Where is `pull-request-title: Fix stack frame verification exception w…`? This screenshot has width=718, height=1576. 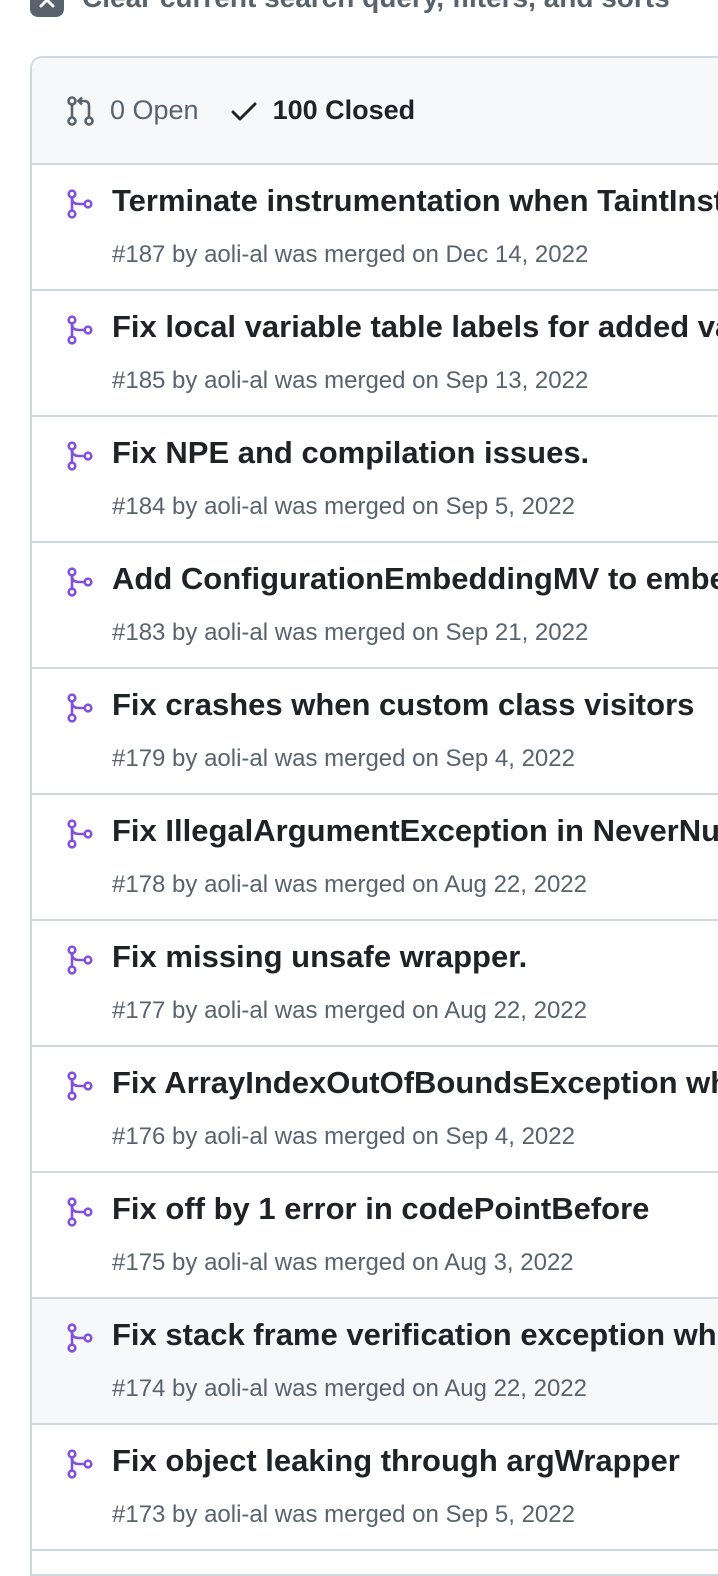 pull-request-title: Fix stack frame verification exception w… is located at coordinates (415, 1335).